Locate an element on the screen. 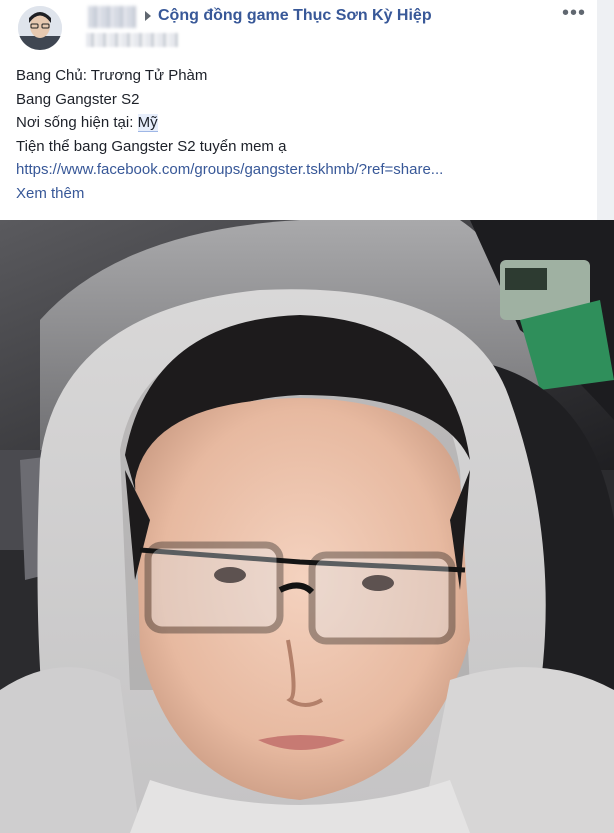 The image size is (614, 833). avatar-image is located at coordinates (40, 28).